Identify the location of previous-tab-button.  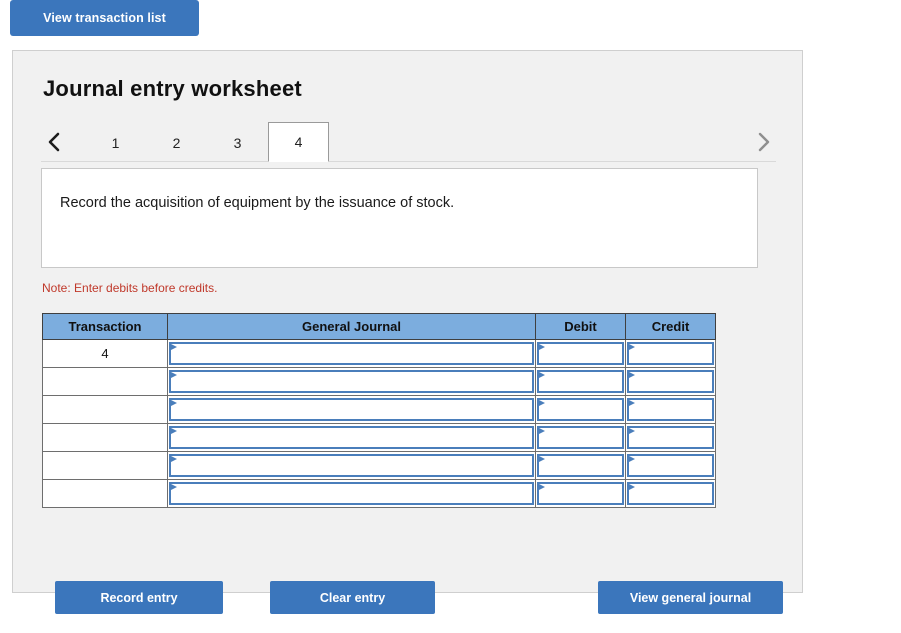
(54, 142).